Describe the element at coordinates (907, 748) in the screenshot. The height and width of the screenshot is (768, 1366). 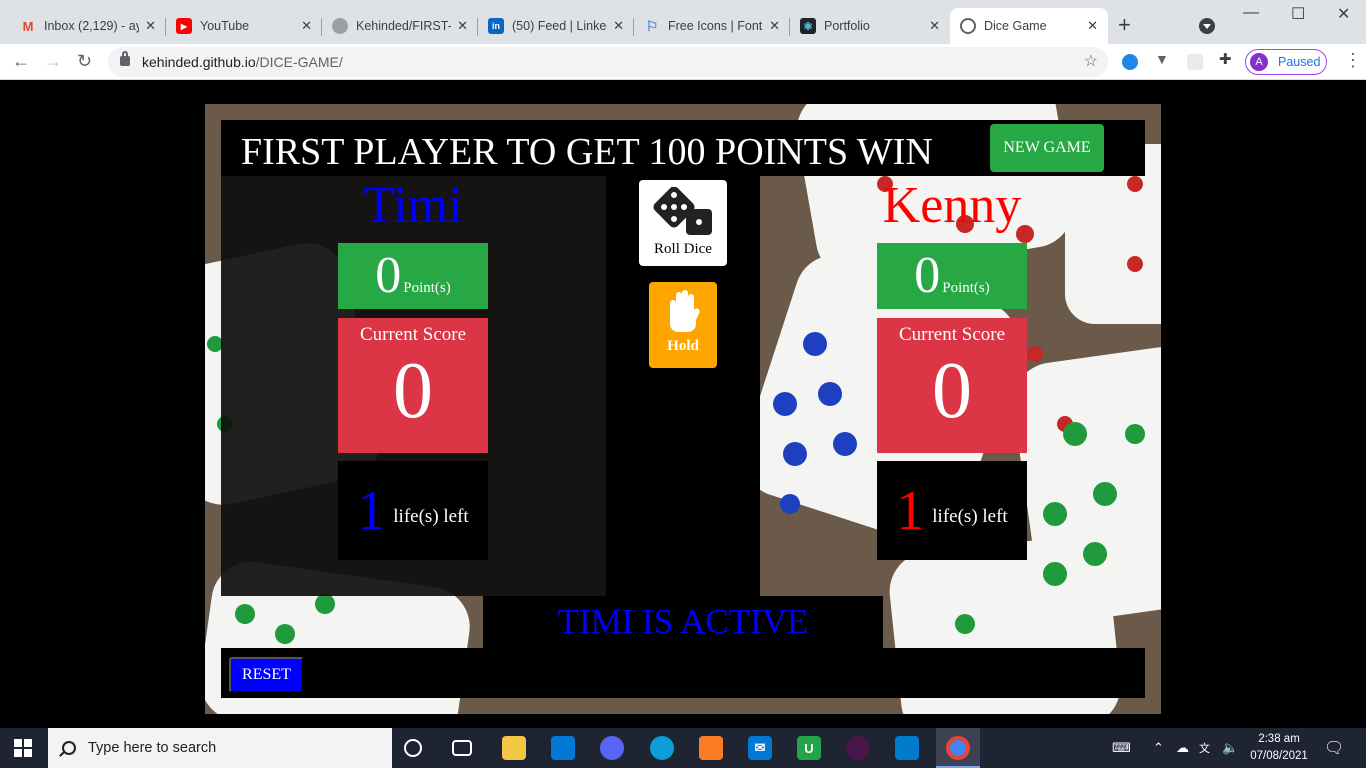
I see `vscode-icon` at that location.